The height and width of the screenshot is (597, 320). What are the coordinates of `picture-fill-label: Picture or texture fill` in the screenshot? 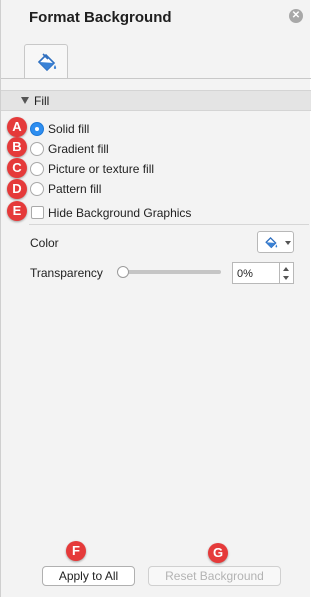 It's located at (101, 169).